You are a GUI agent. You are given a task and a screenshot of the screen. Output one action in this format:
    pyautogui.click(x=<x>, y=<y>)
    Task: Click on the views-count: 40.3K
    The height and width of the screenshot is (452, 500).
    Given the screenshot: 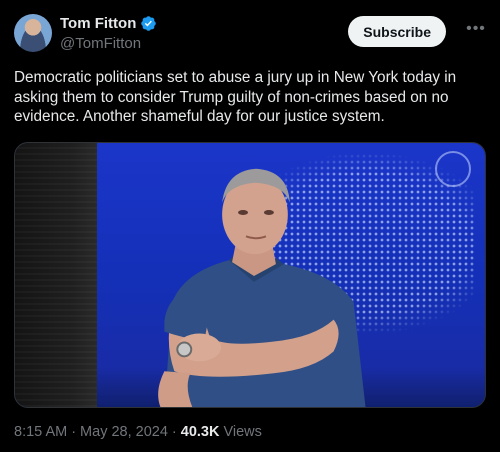 What is the action you would take?
    pyautogui.click(x=200, y=432)
    